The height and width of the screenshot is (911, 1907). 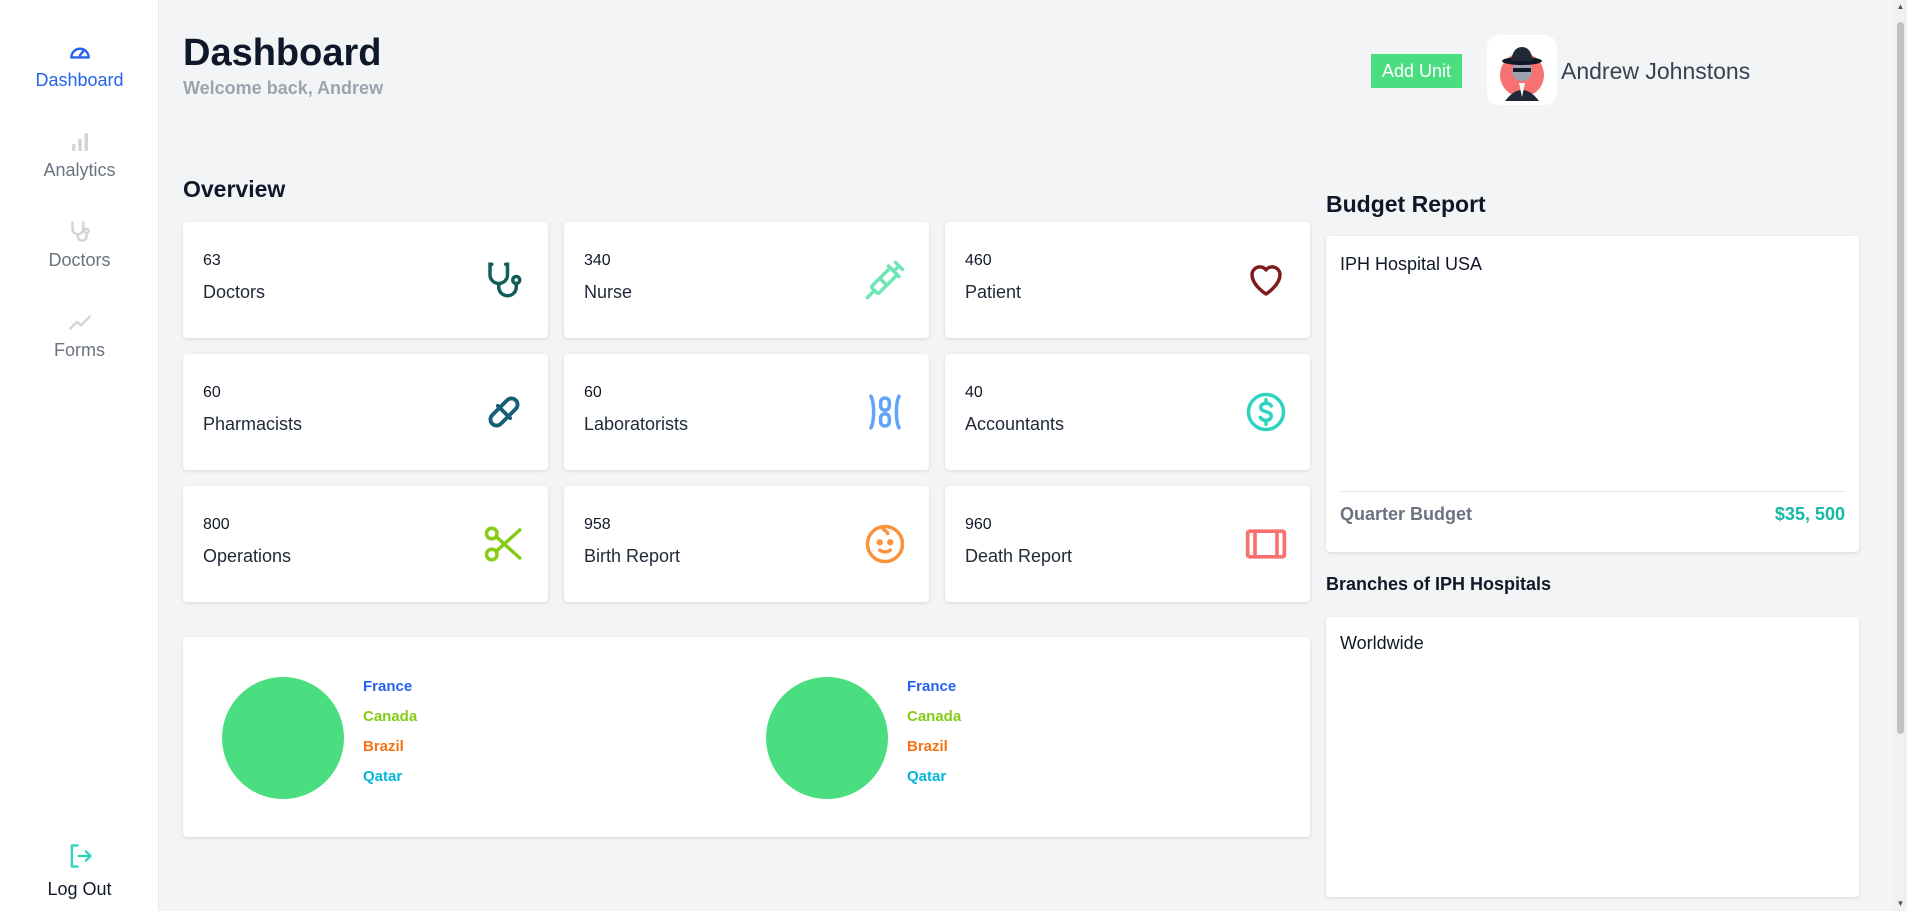 I want to click on logout-button: Log Out, so click(x=79, y=871).